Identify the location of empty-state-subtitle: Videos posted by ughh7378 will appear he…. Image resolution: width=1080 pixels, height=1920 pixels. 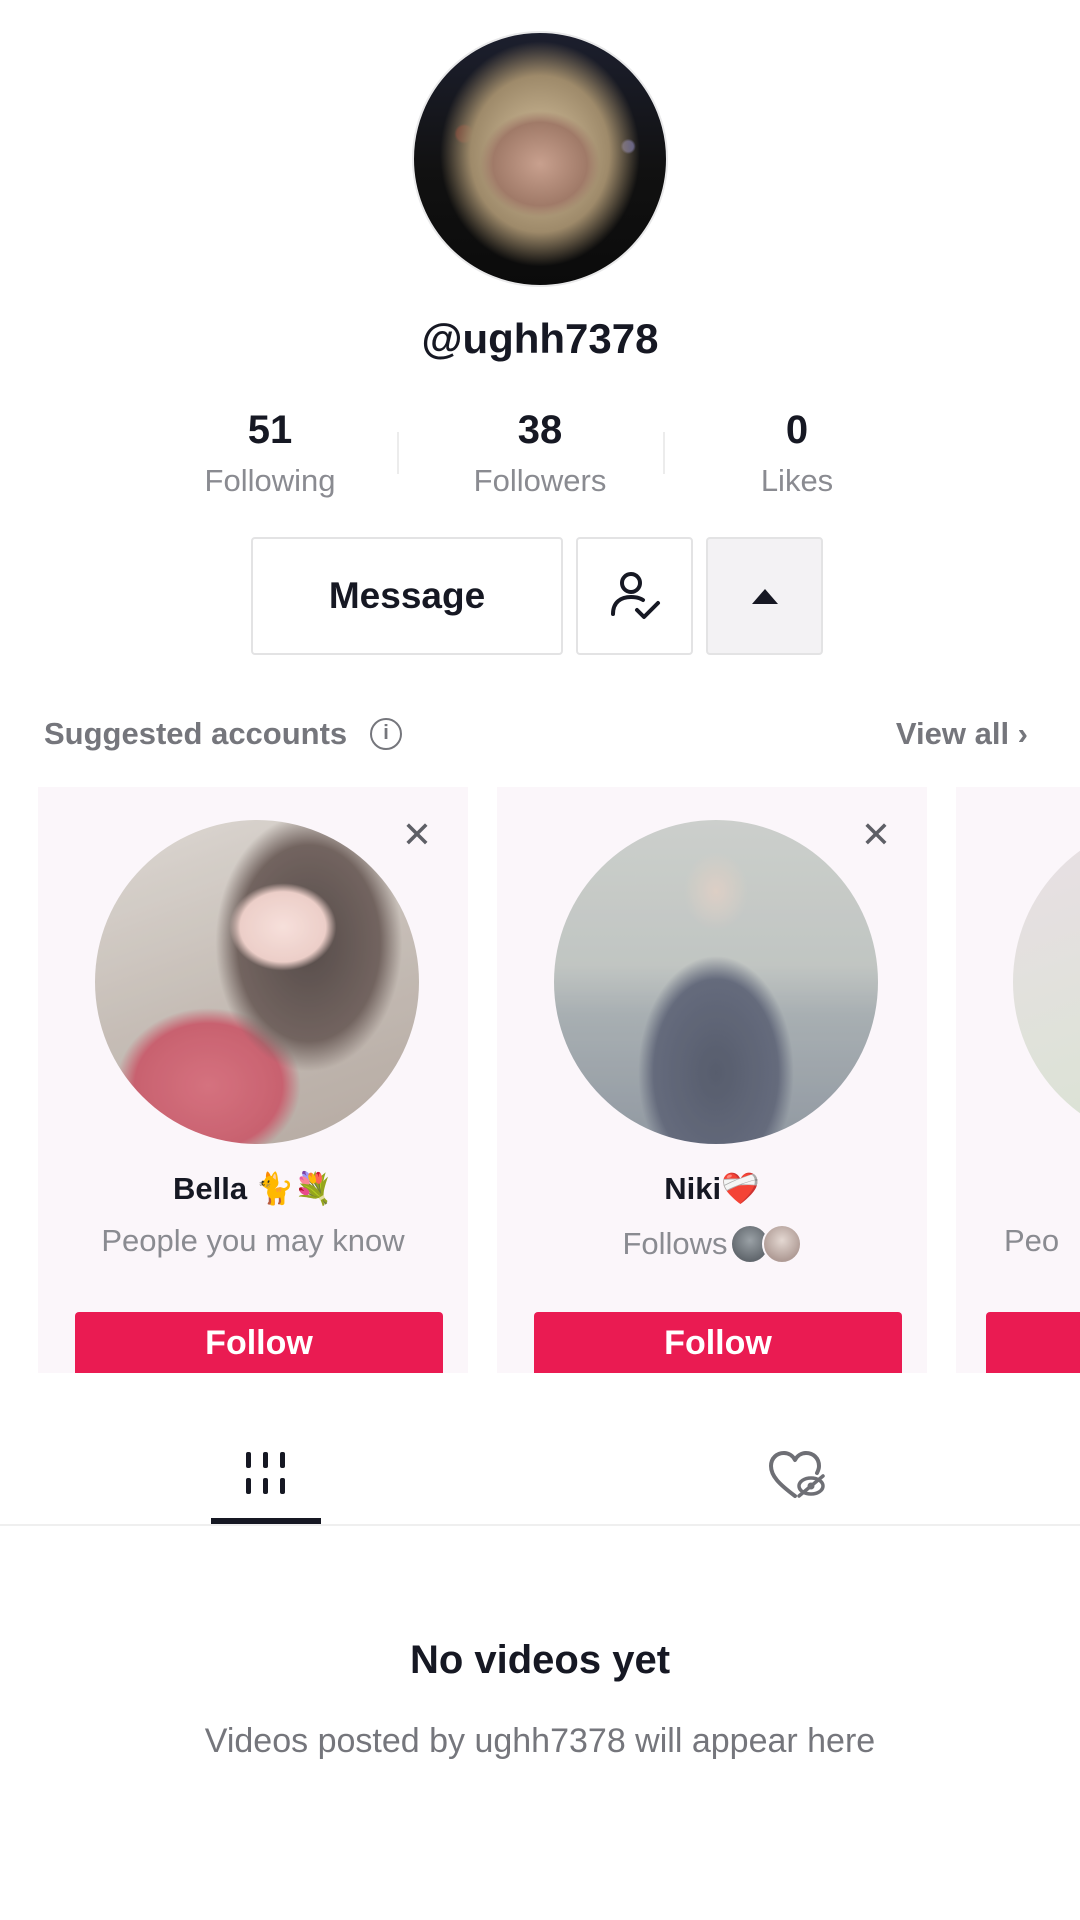
(540, 1741).